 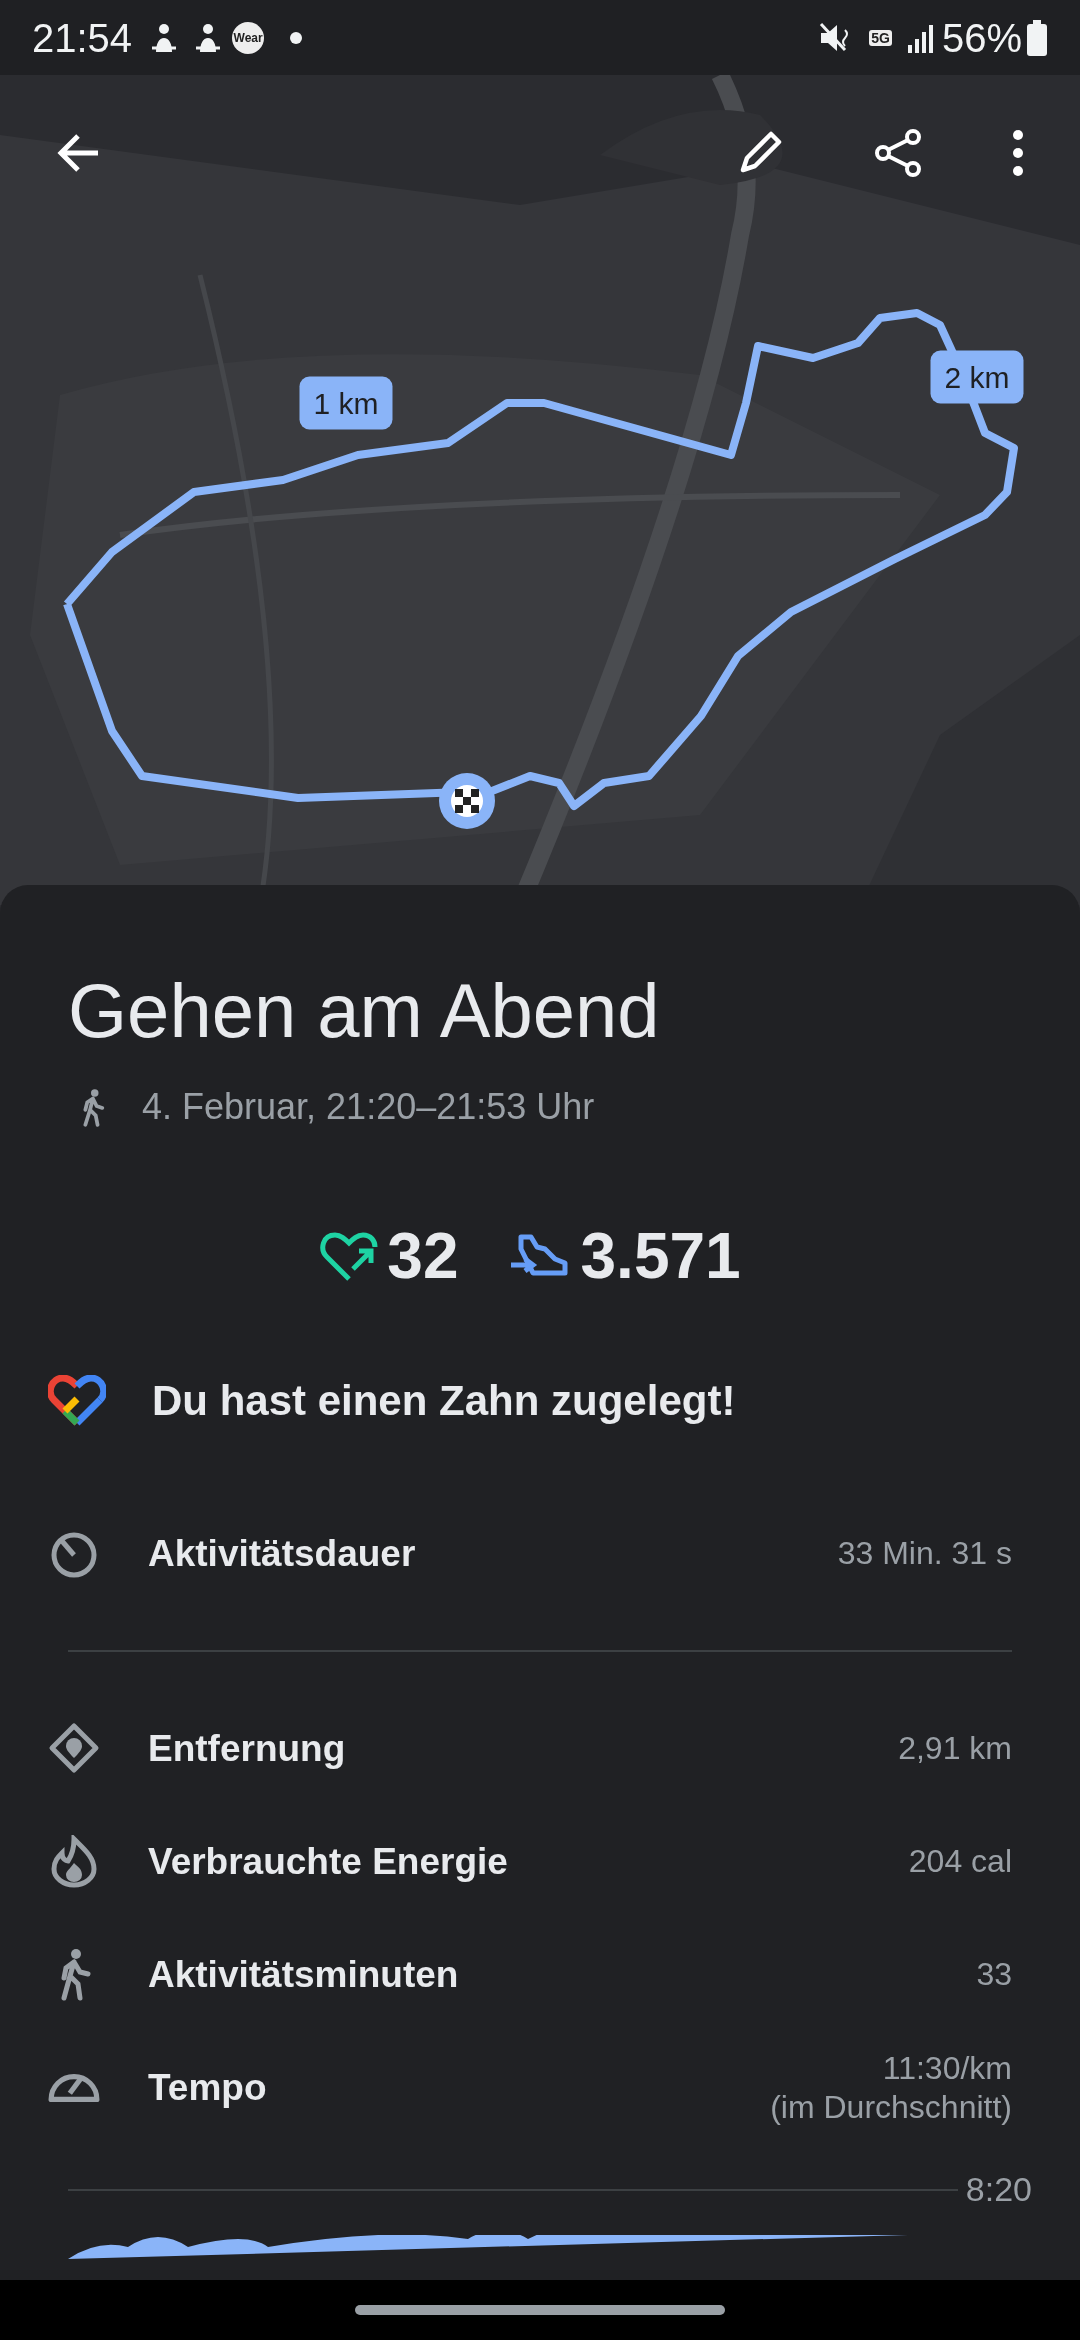 What do you see at coordinates (924, 1553) in the screenshot?
I see `stat-value: 33 Min. 31 s` at bounding box center [924, 1553].